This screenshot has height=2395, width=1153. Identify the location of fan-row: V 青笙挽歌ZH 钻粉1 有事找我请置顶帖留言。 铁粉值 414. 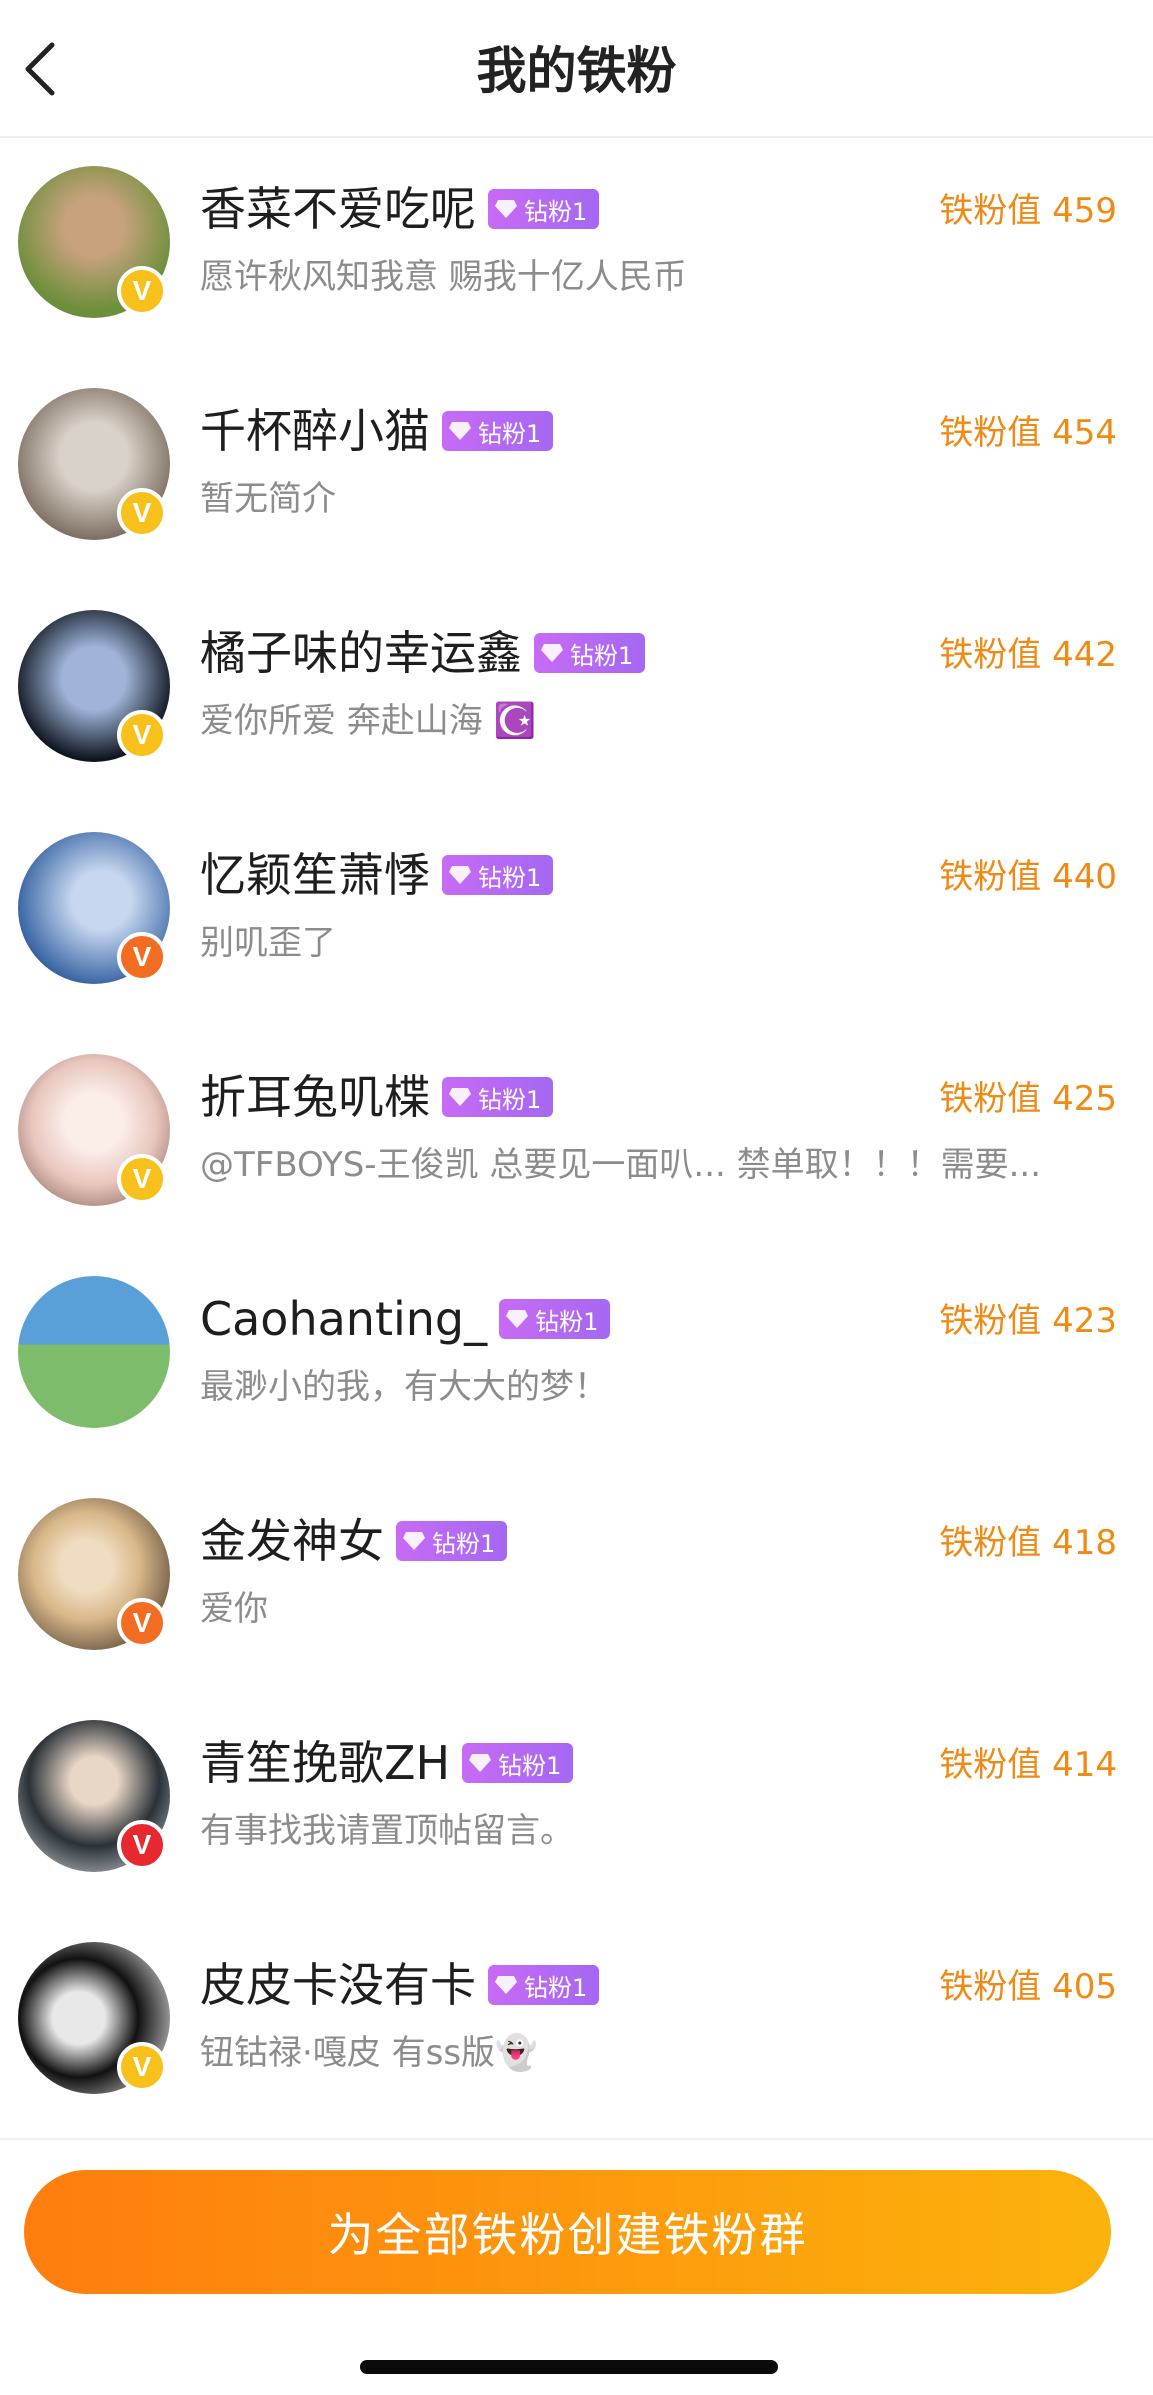
(576, 1803).